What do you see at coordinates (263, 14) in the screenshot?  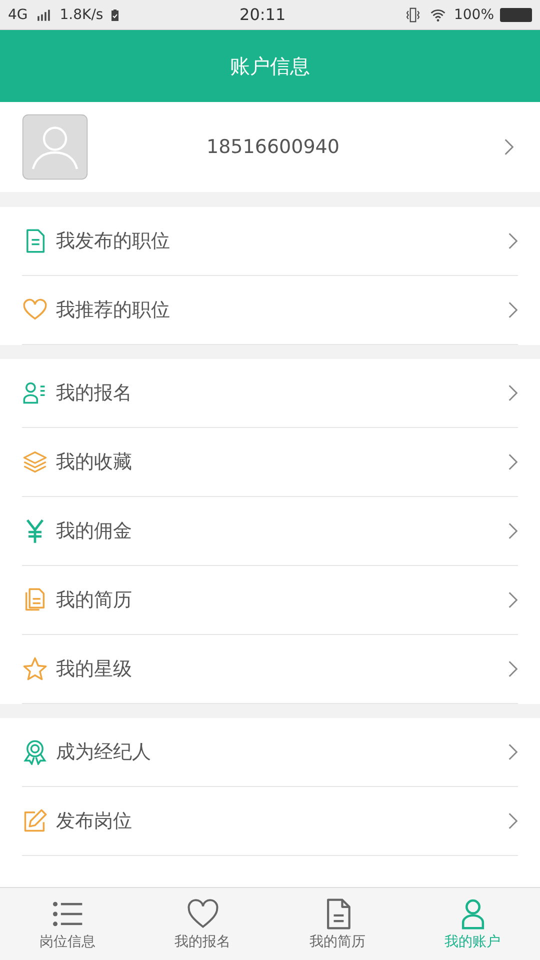 I see `clock: 20:11` at bounding box center [263, 14].